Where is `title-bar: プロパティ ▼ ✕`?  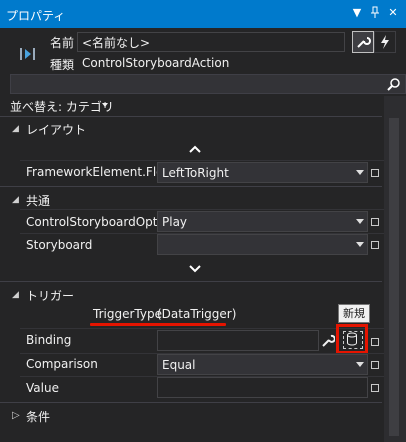
title-bar: プロパティ ▼ ✕ is located at coordinates (203, 14).